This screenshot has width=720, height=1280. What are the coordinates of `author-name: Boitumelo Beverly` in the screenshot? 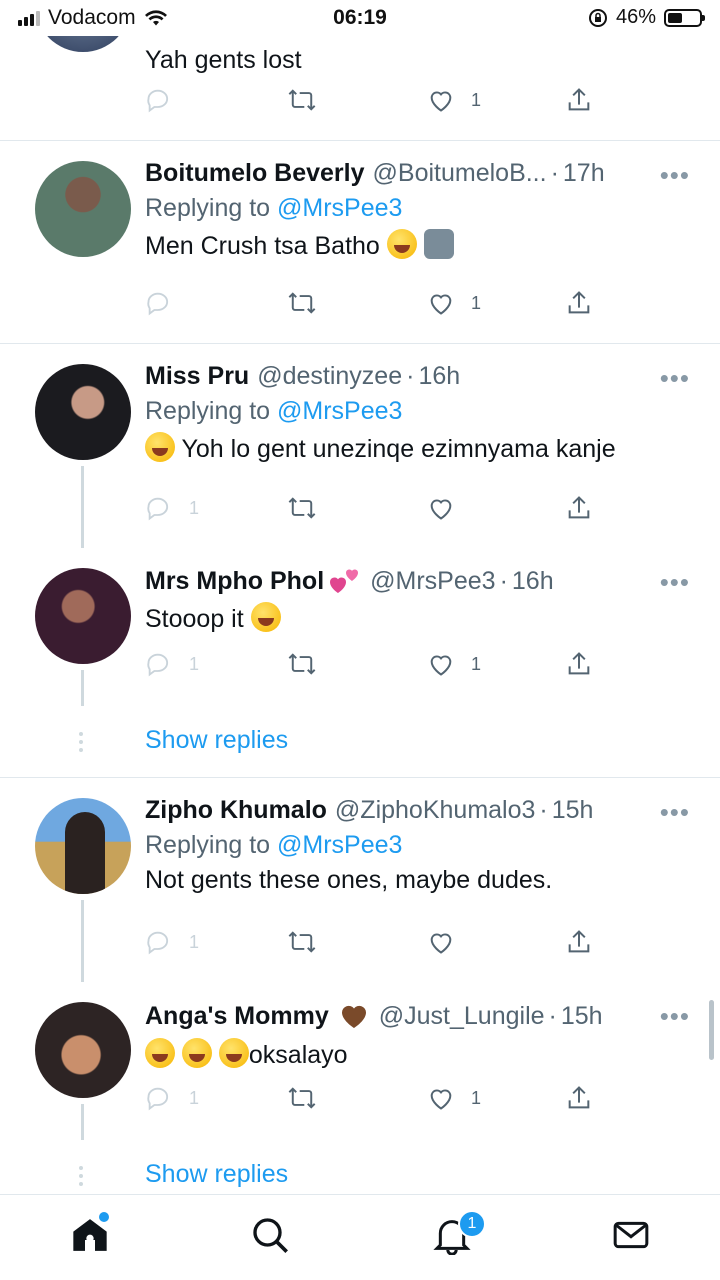 It's located at (255, 173).